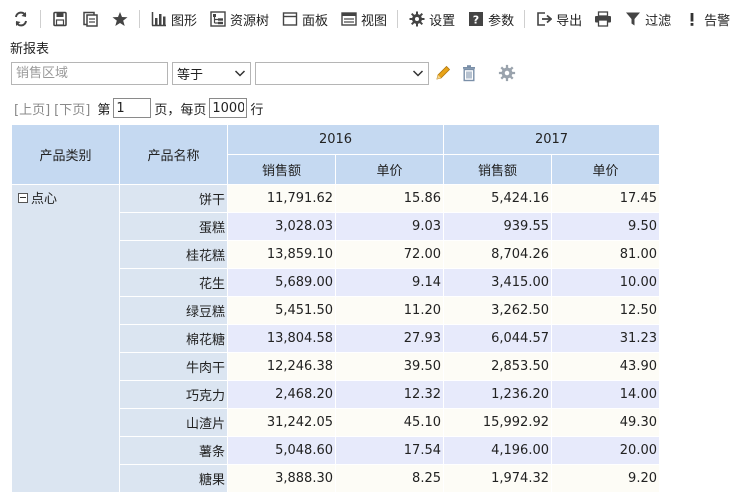 This screenshot has height=493, width=753. What do you see at coordinates (211, 73) in the screenshot?
I see `filter-operator-select: 等于` at bounding box center [211, 73].